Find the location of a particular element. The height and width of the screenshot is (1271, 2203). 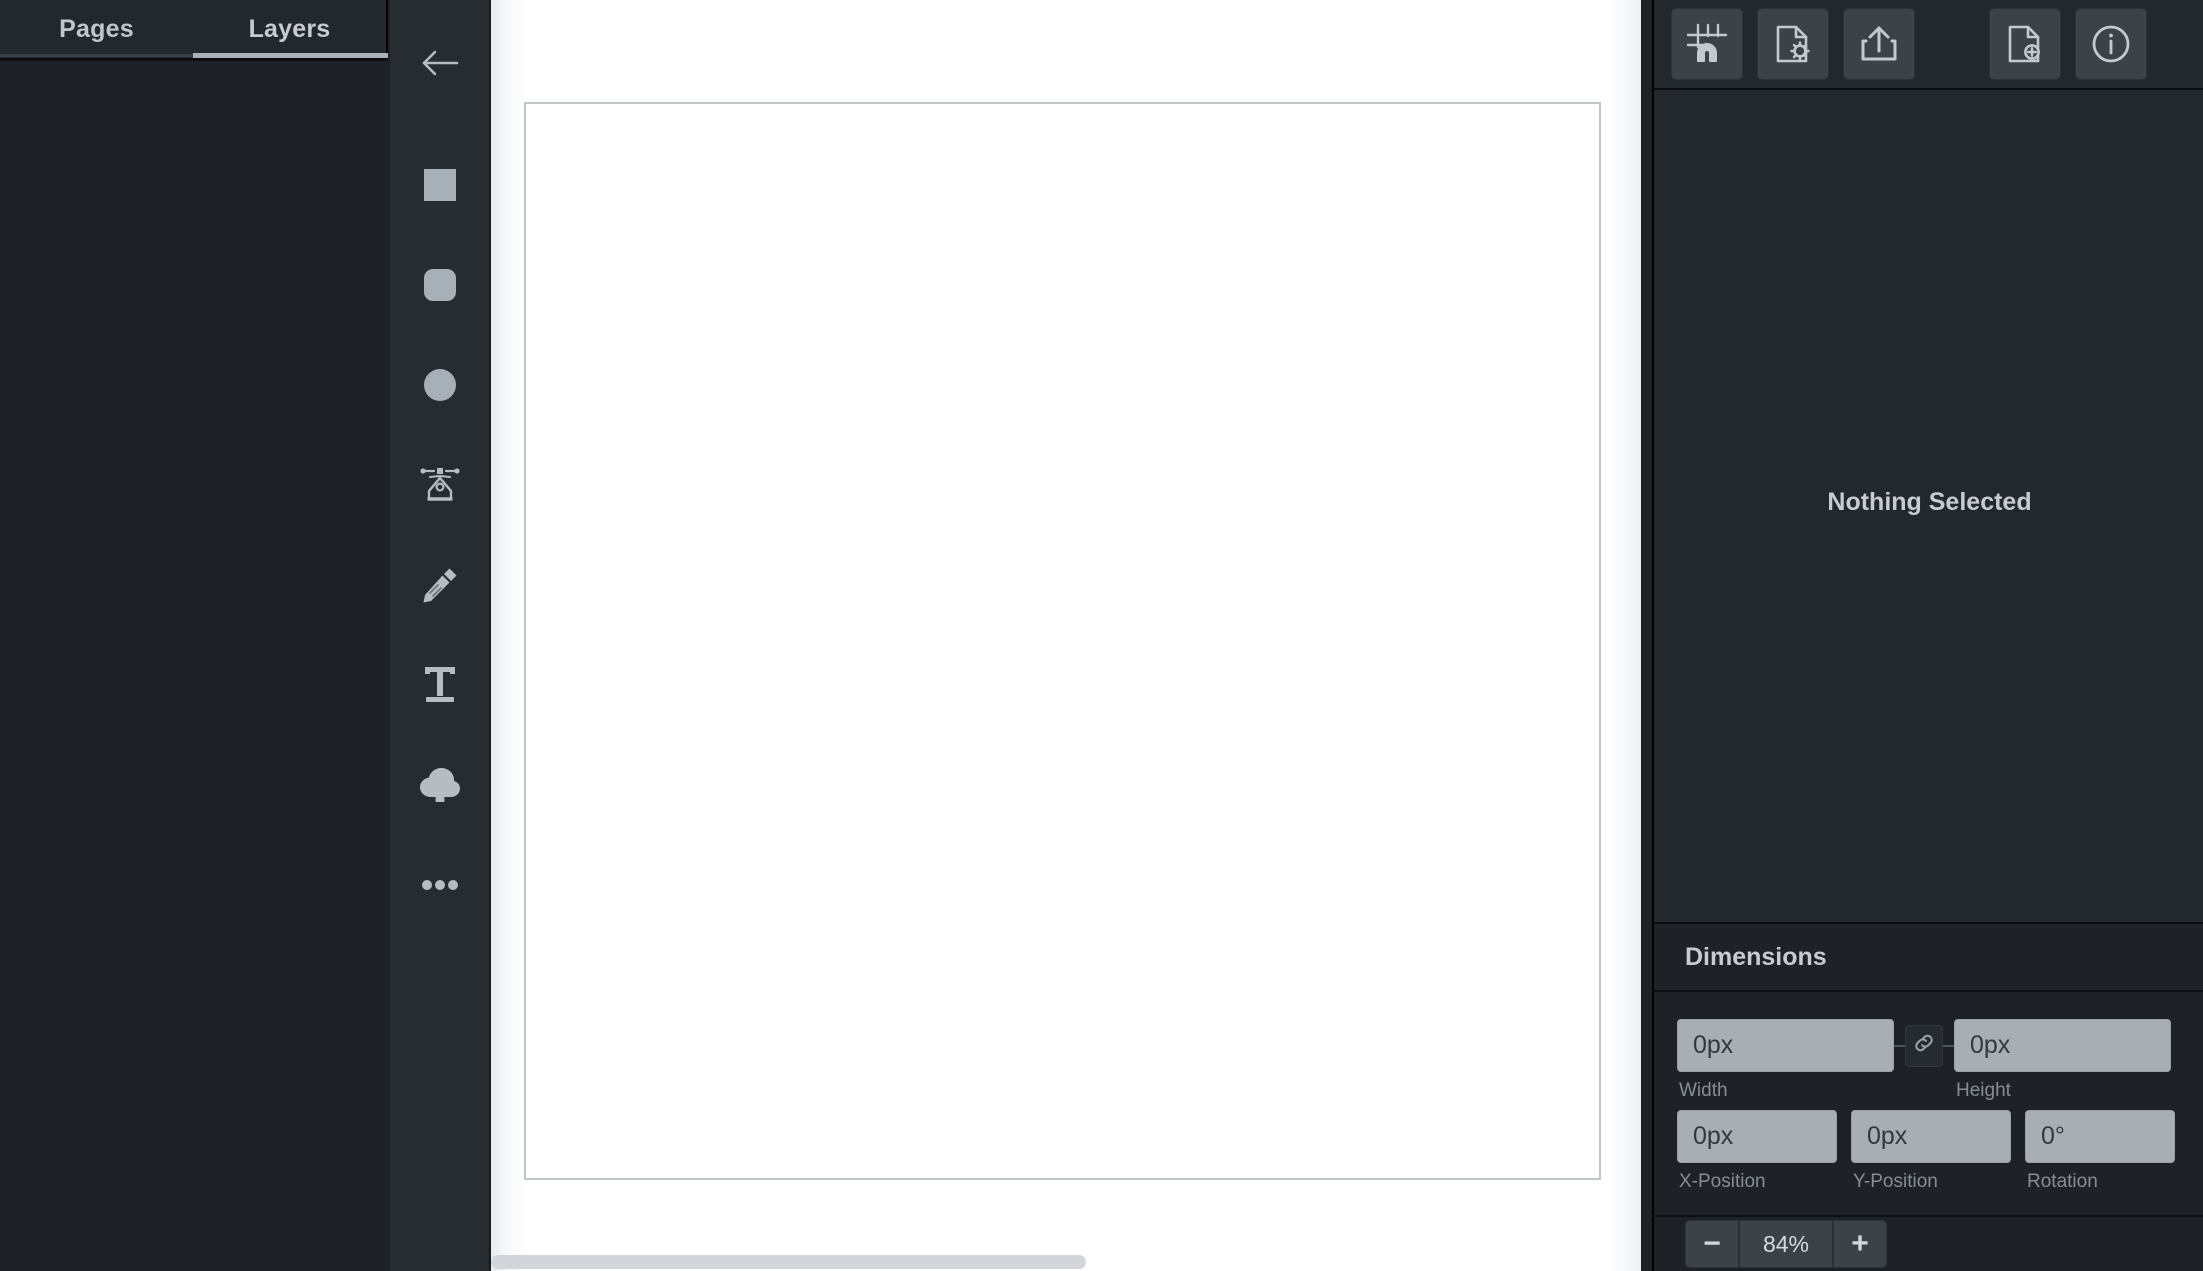

rectangle-tool-button is located at coordinates (440, 185).